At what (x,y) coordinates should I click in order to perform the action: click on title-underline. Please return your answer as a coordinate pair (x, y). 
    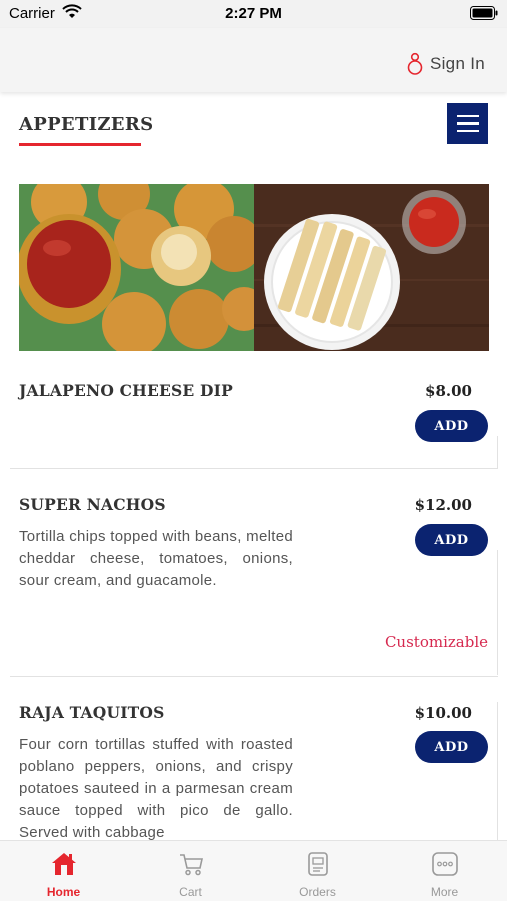
    Looking at the image, I should click on (80, 144).